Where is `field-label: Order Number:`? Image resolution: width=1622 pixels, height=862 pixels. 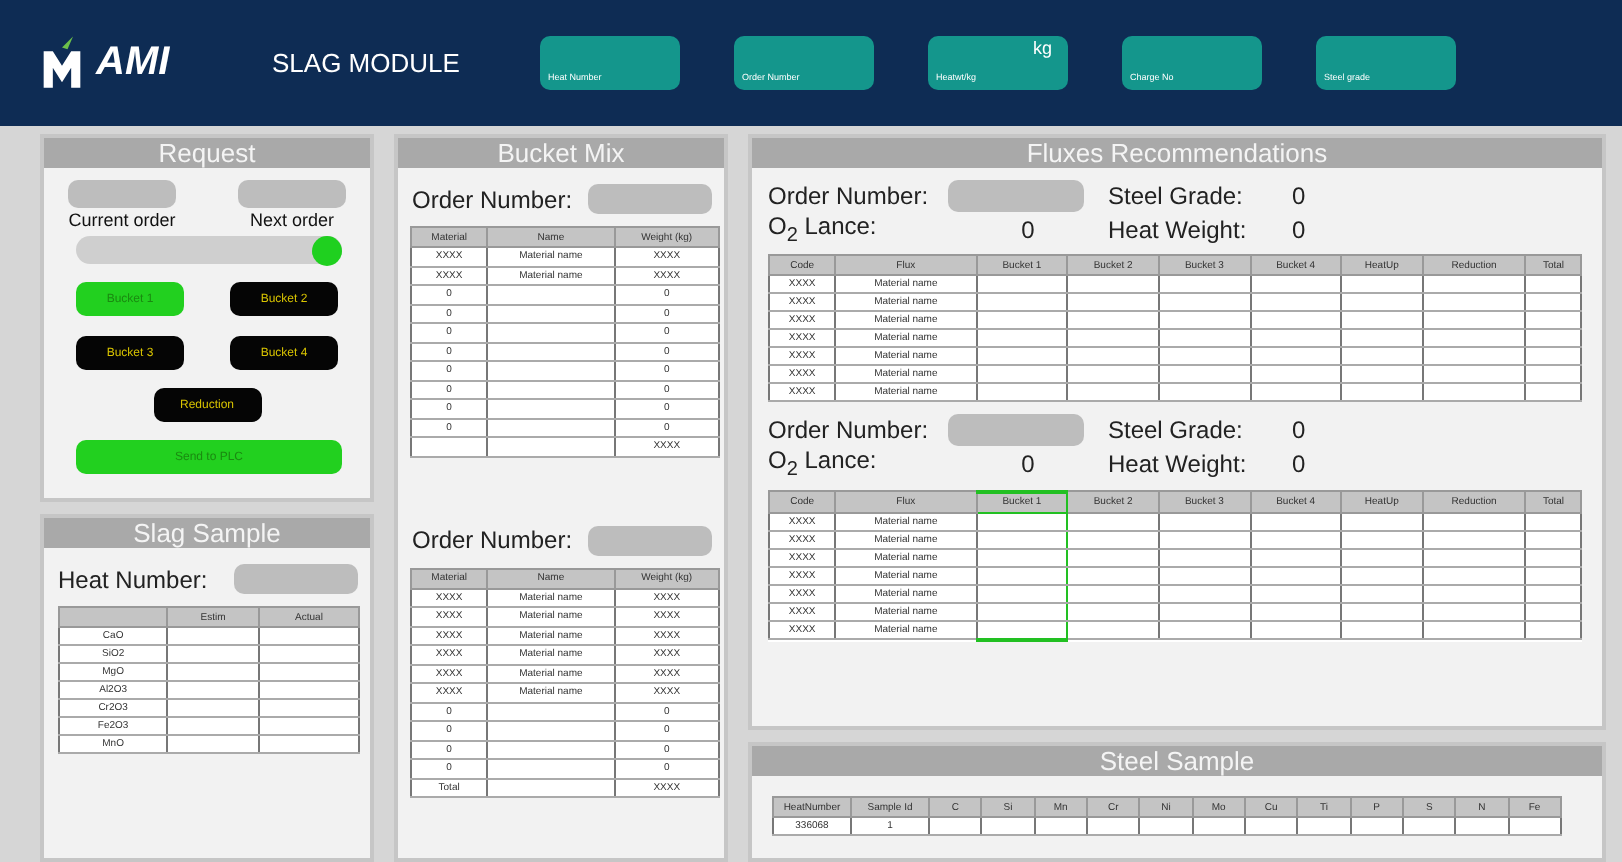 field-label: Order Number: is located at coordinates (492, 540).